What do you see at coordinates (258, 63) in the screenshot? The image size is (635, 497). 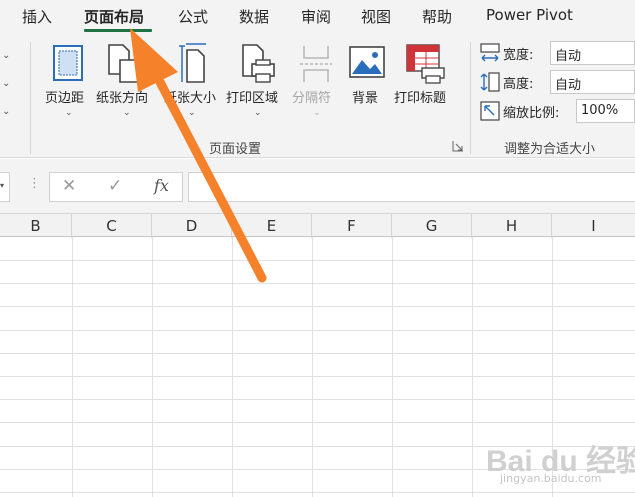 I see `print-area-icon` at bounding box center [258, 63].